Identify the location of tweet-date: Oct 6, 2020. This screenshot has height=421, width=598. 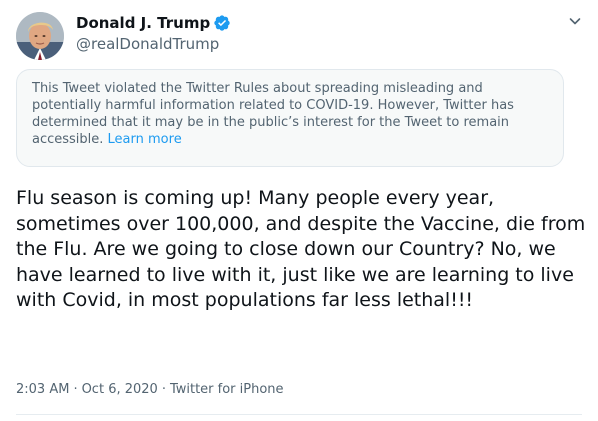
(120, 390).